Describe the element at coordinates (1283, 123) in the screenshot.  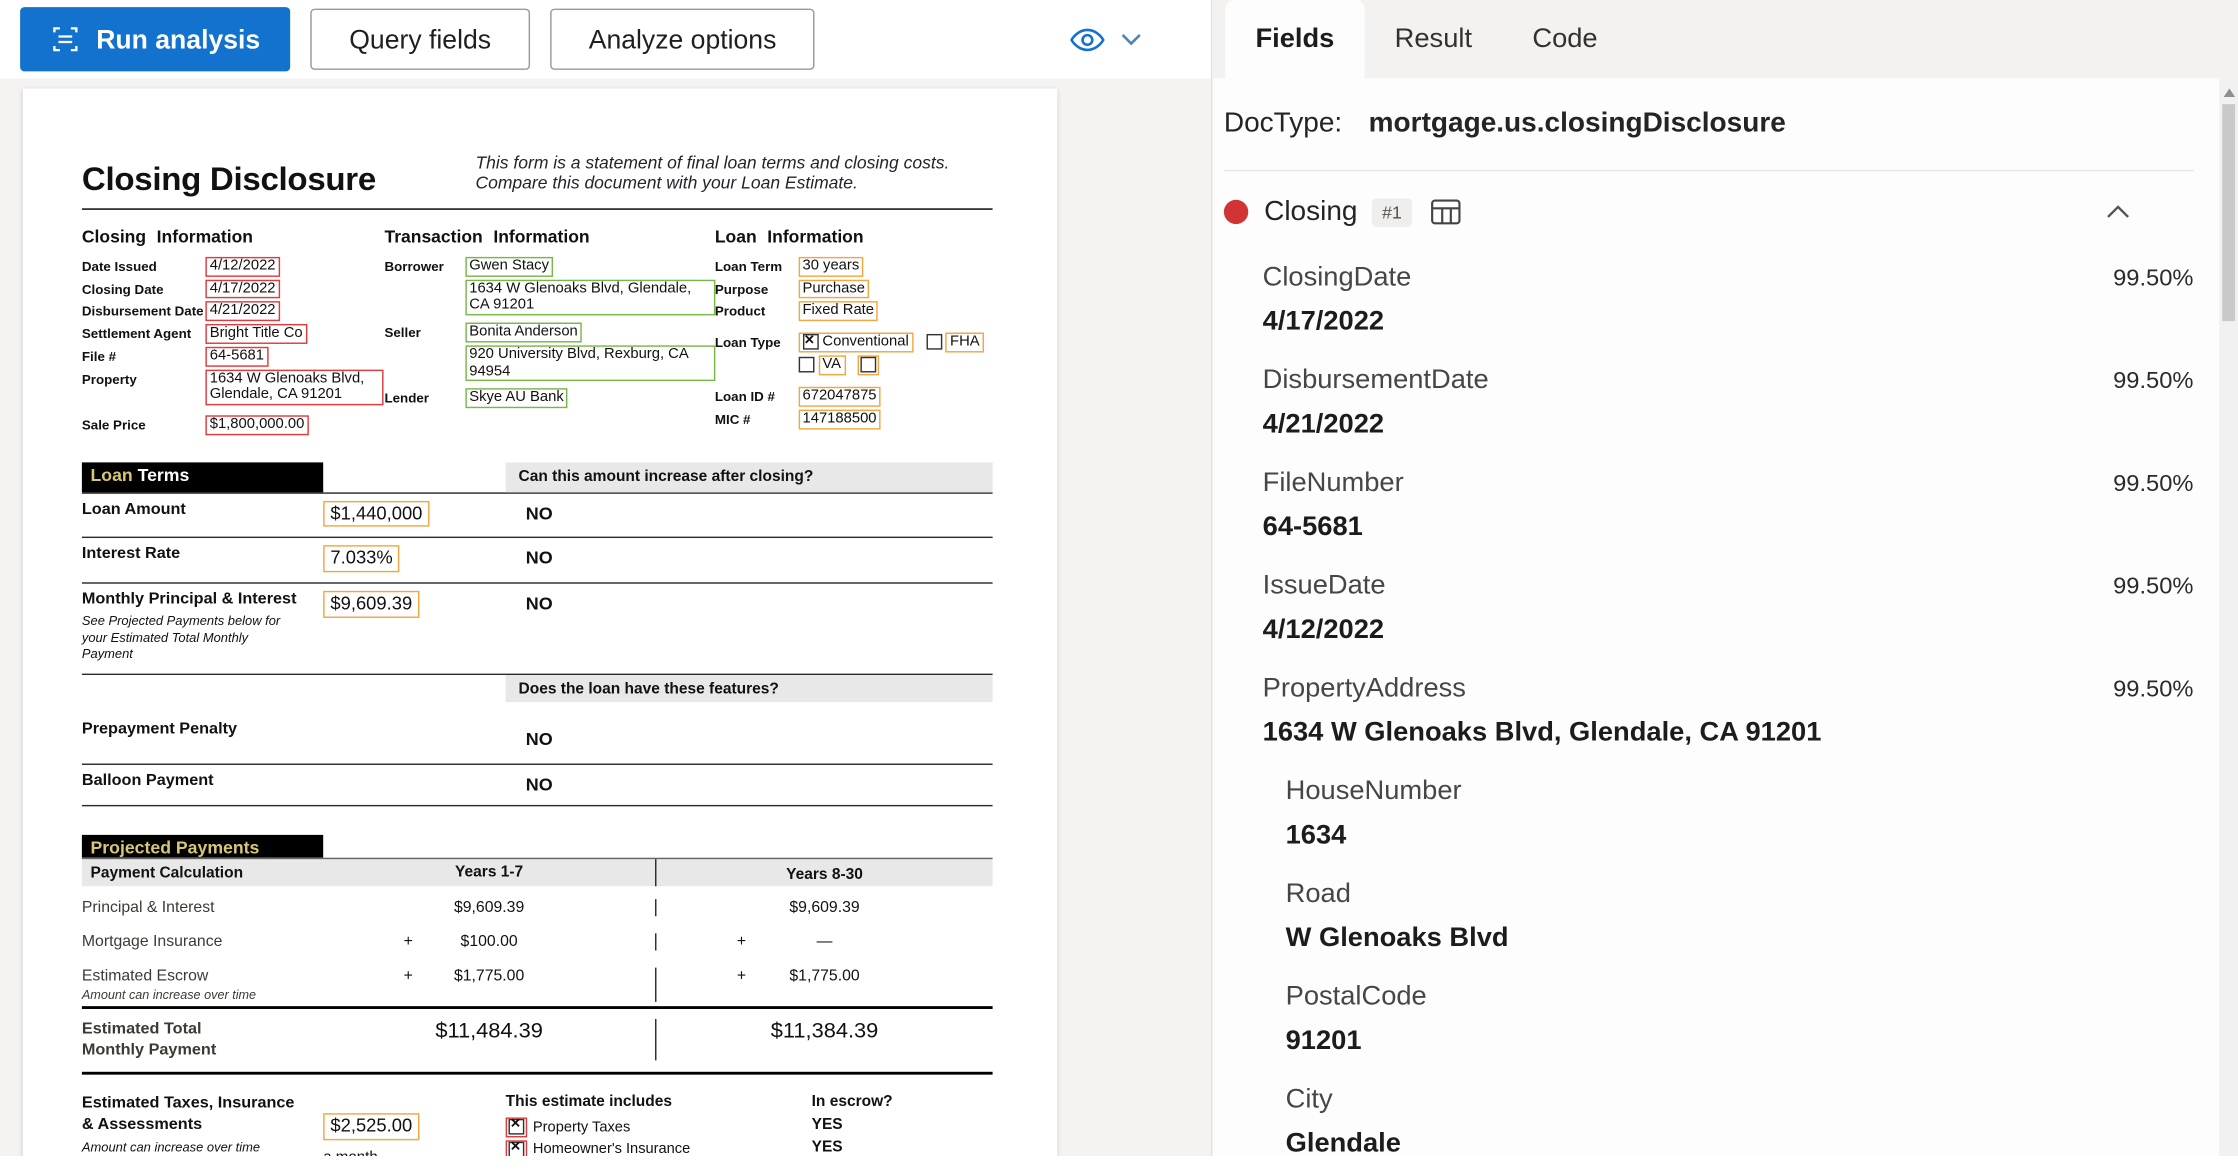
I see `doctype-label: DocType:` at that location.